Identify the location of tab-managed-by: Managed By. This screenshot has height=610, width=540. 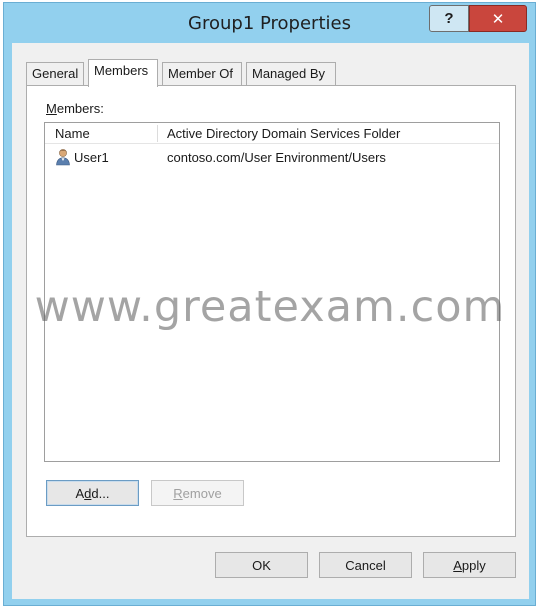
(291, 74).